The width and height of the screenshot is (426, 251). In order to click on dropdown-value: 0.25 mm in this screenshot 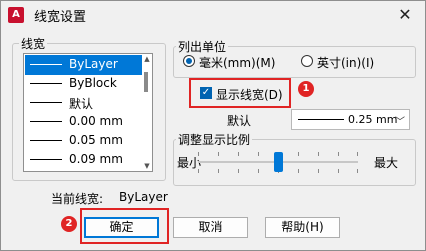, I will do `click(373, 119)`.